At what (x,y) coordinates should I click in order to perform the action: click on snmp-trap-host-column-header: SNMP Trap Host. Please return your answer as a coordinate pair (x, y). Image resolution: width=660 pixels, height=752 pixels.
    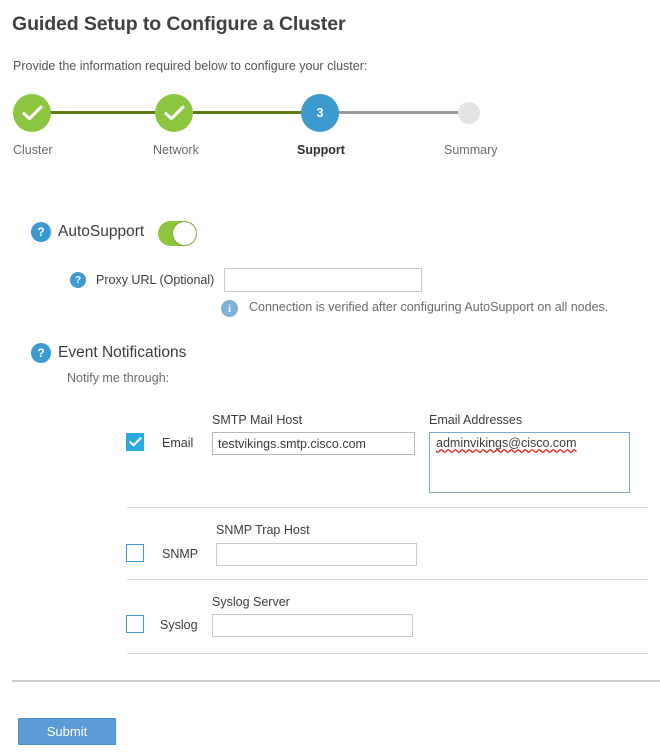
    Looking at the image, I should click on (263, 530).